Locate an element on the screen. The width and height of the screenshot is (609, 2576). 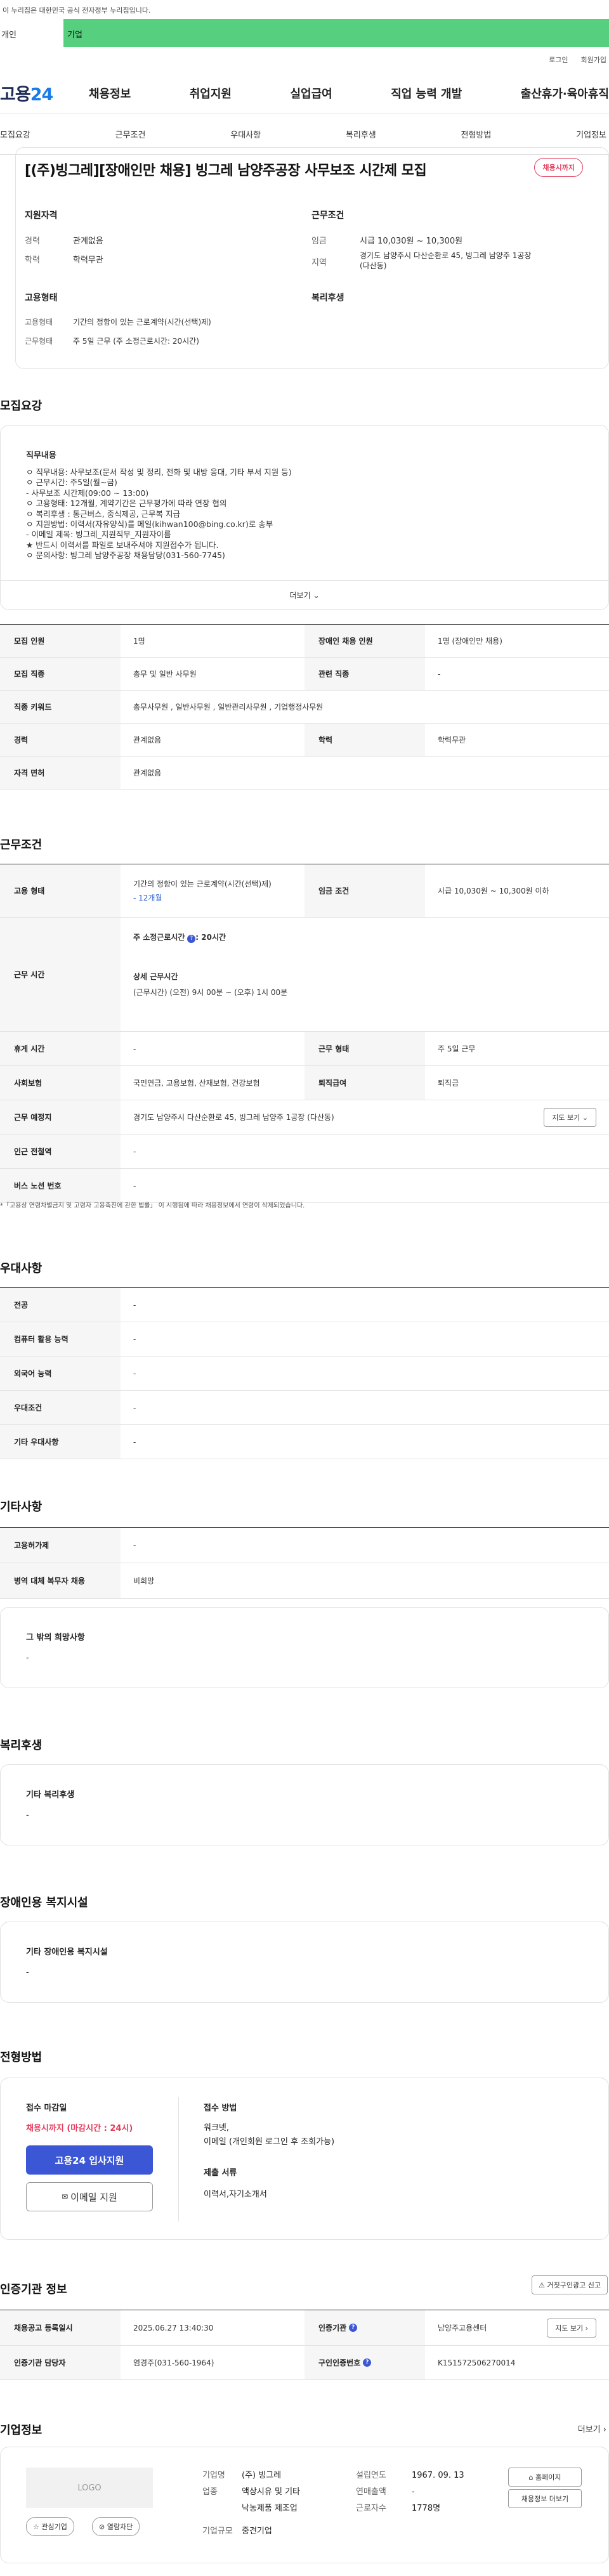
company-more-label: 더보기 is located at coordinates (589, 2430).